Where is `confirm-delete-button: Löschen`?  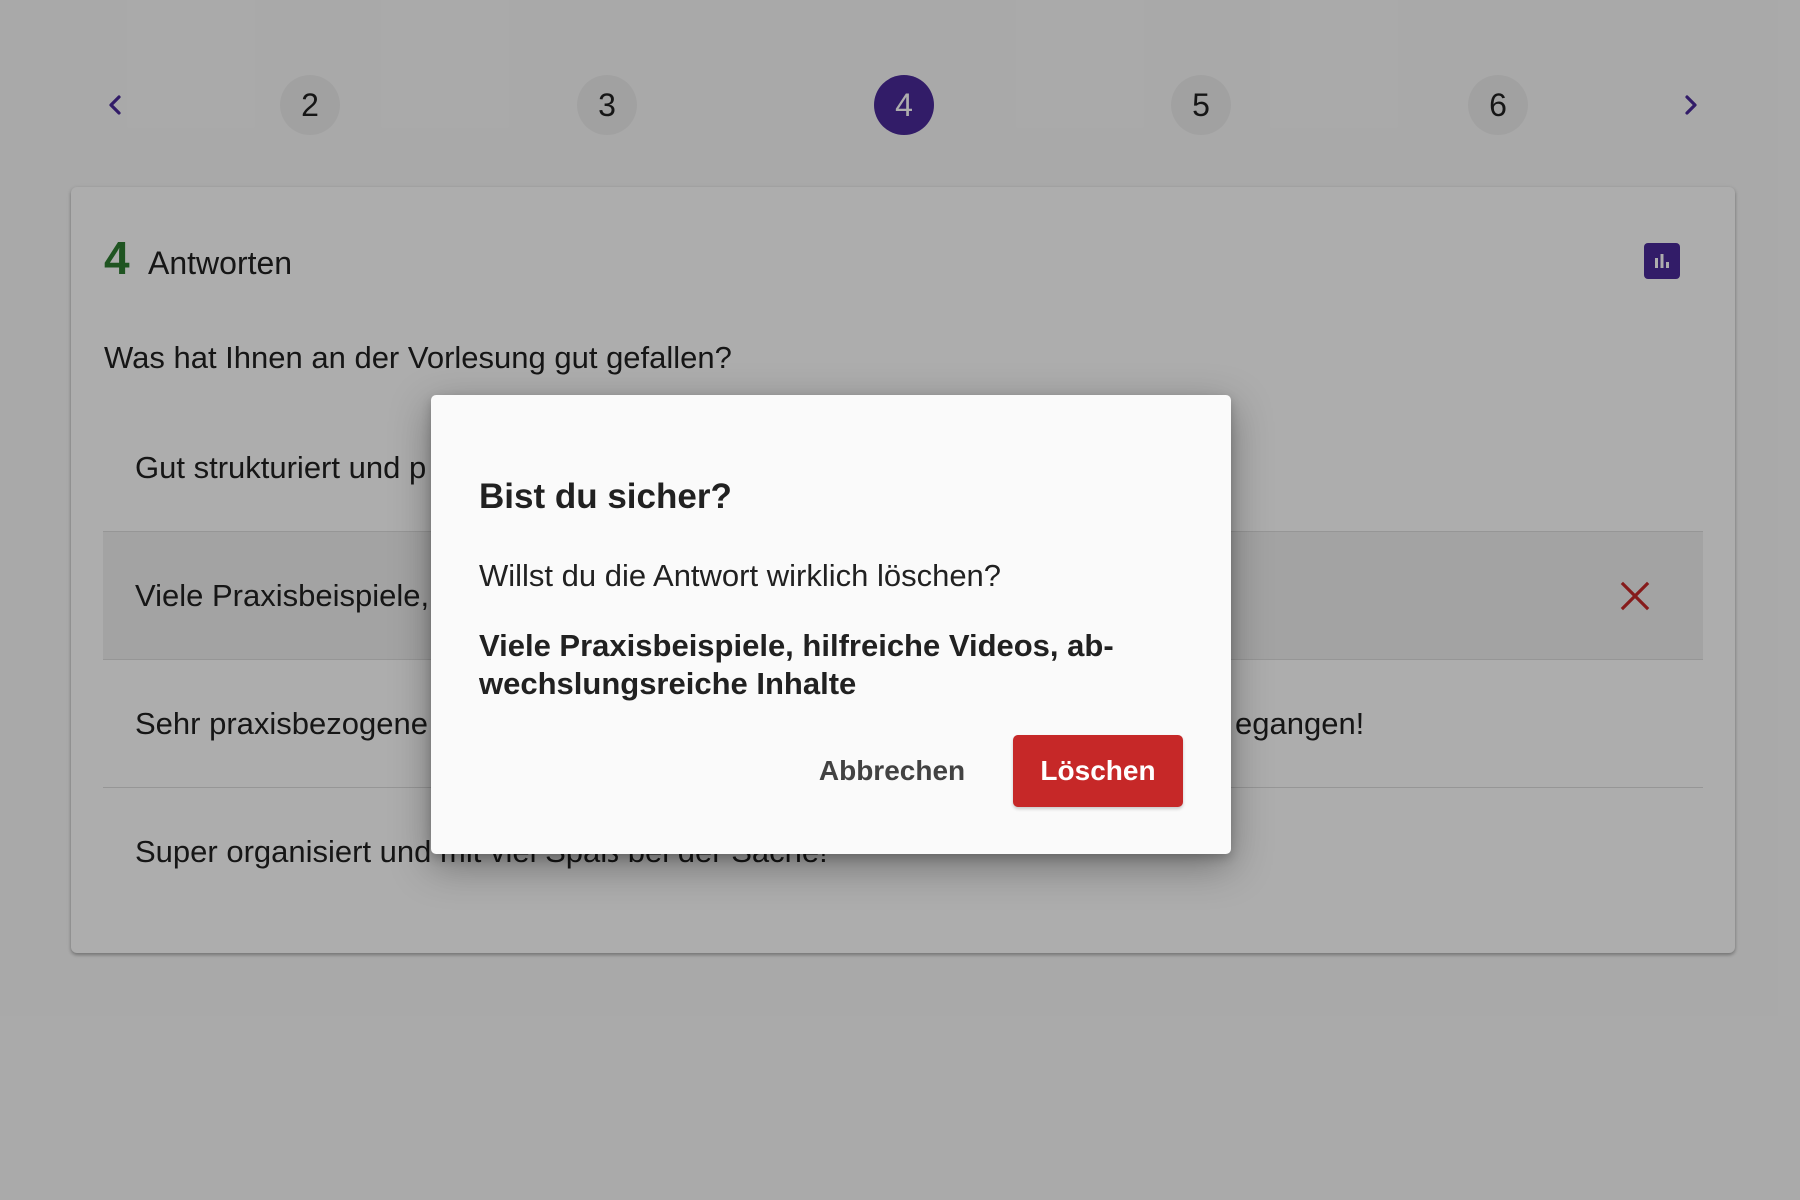
confirm-delete-button: Löschen is located at coordinates (1098, 771).